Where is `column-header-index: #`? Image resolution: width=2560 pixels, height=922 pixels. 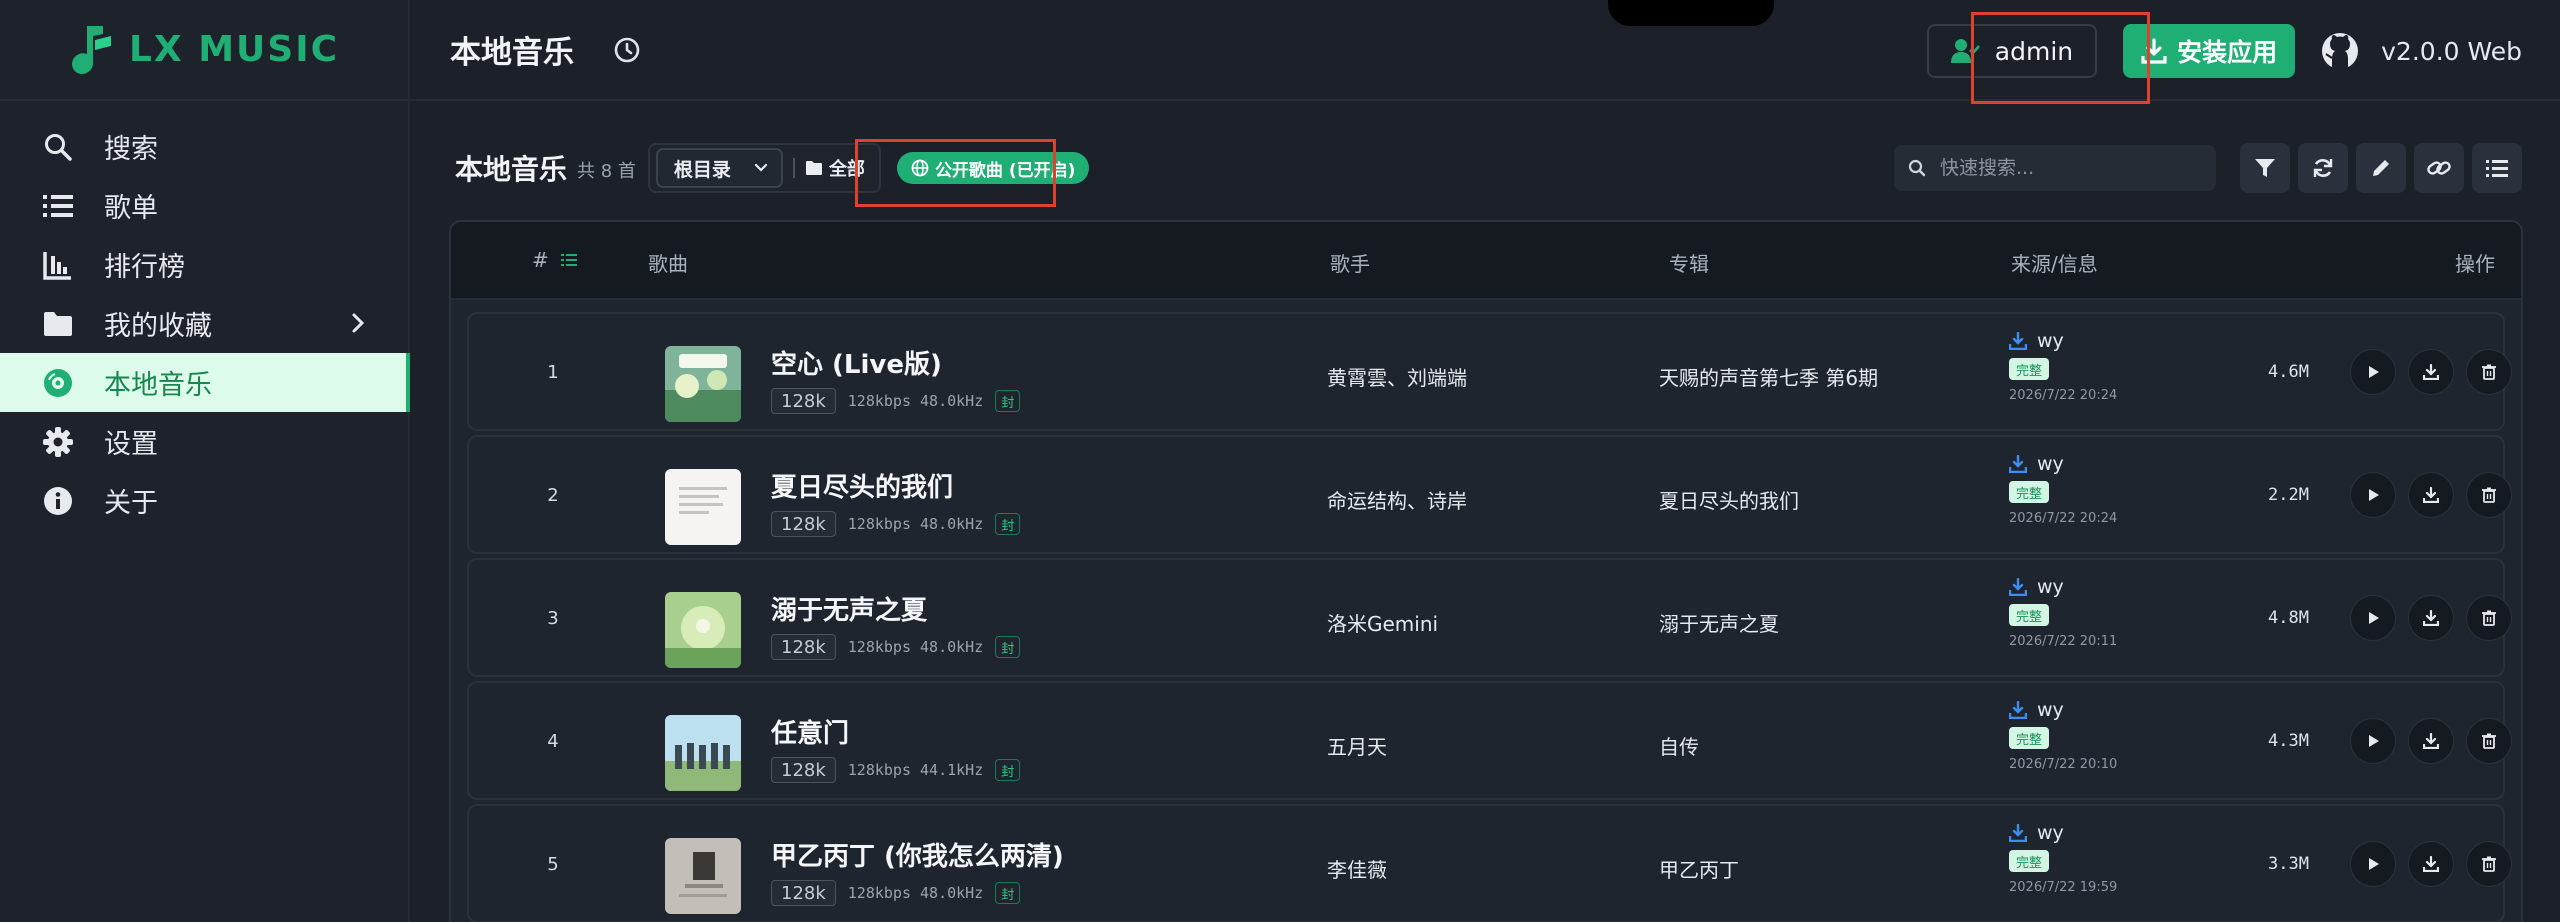
column-header-index: # is located at coordinates (555, 260).